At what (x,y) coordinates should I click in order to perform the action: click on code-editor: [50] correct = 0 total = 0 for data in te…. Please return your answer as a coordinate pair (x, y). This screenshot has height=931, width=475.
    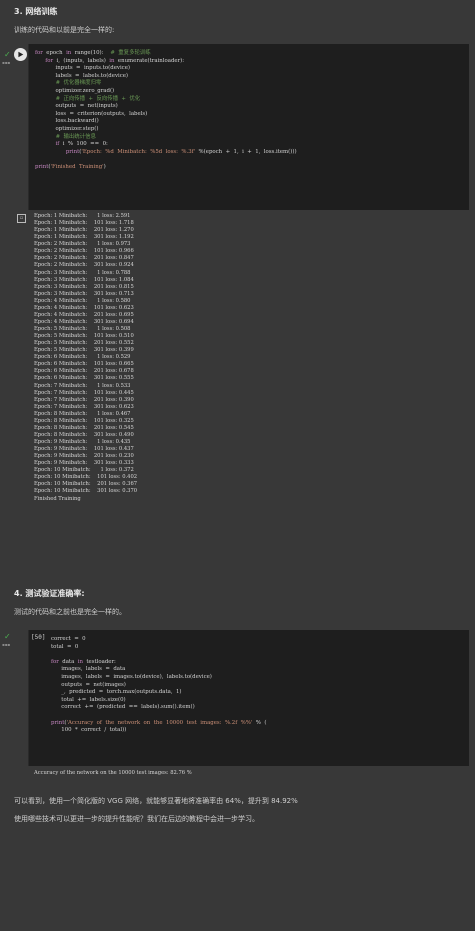
    Looking at the image, I should click on (248, 698).